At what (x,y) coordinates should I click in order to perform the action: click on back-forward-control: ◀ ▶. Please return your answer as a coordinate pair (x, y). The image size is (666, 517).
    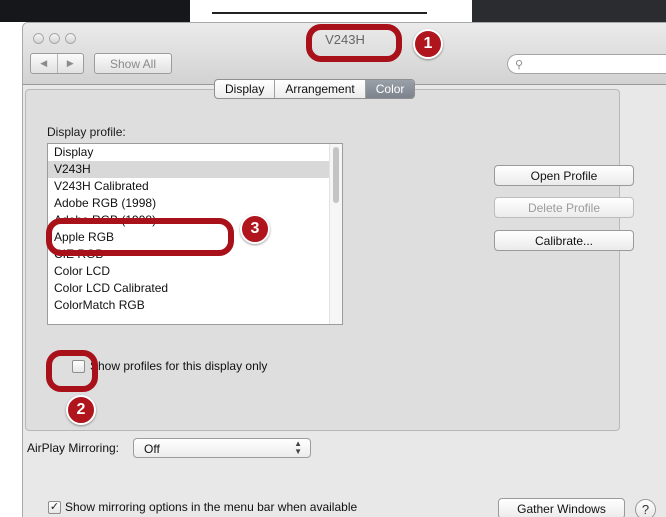
    Looking at the image, I should click on (57, 63).